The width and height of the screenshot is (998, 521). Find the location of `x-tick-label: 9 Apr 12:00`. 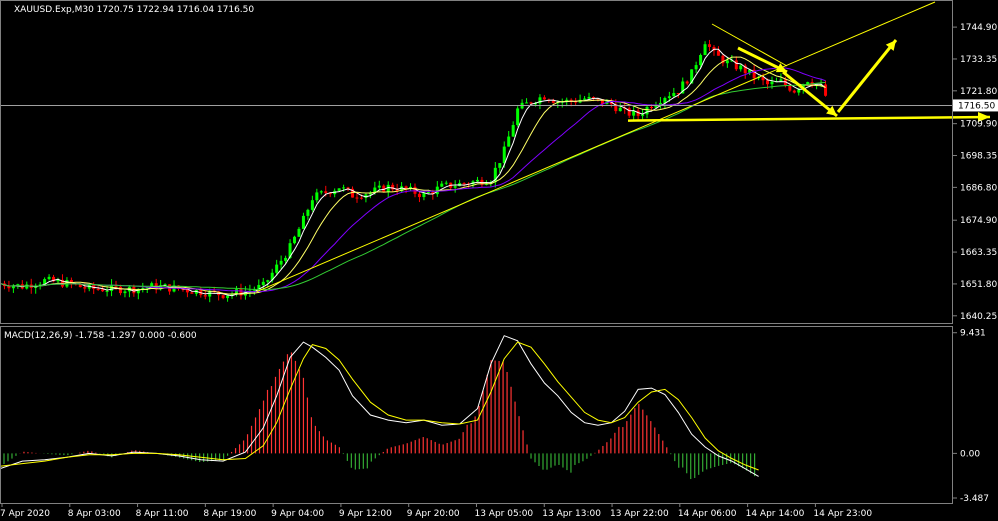

x-tick-label: 9 Apr 12:00 is located at coordinates (365, 514).